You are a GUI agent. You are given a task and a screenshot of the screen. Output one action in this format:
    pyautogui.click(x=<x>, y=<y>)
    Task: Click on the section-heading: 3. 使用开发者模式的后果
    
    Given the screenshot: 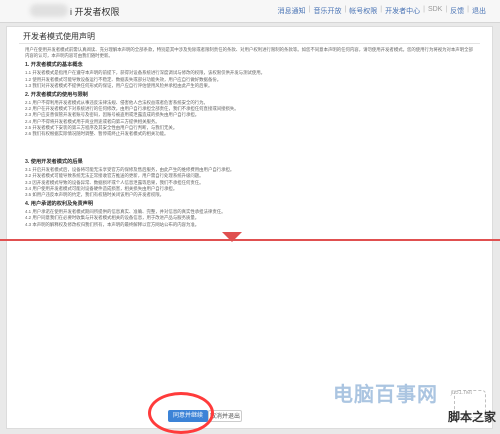 What is the action you would take?
    pyautogui.click(x=54, y=162)
    